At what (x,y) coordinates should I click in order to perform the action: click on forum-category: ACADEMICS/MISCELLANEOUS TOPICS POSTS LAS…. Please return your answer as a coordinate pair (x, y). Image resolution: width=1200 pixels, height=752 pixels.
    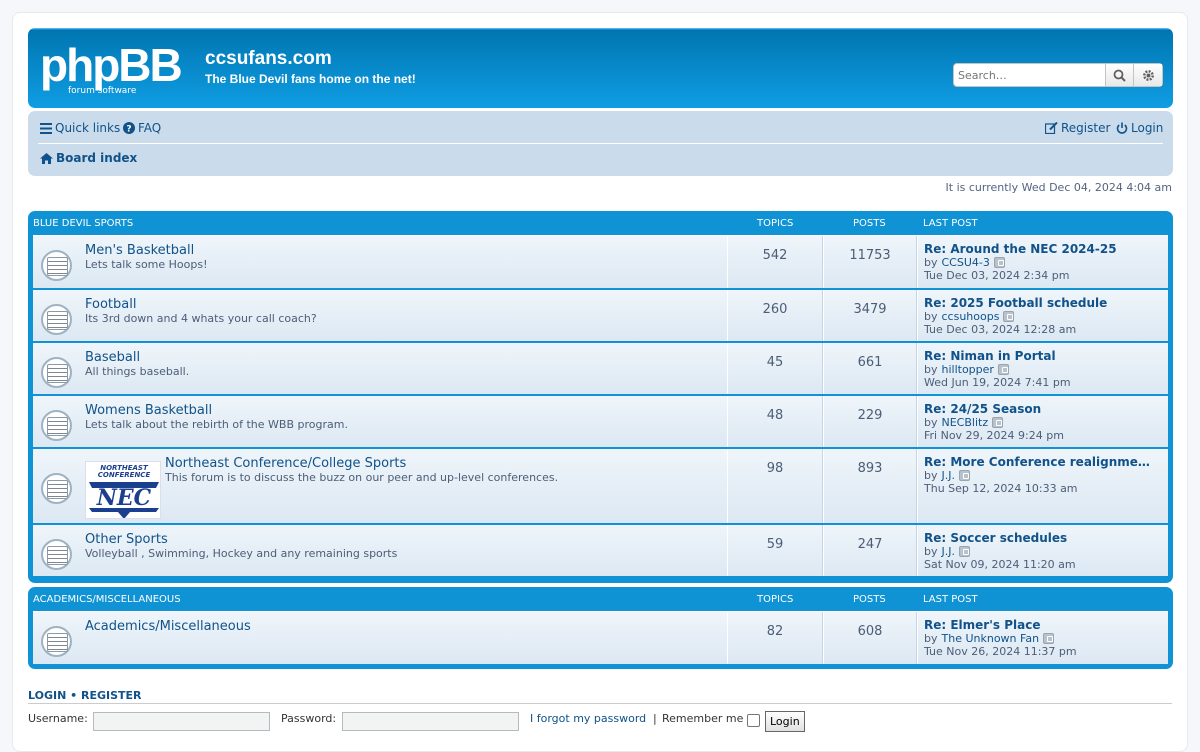
    Looking at the image, I should click on (600, 628).